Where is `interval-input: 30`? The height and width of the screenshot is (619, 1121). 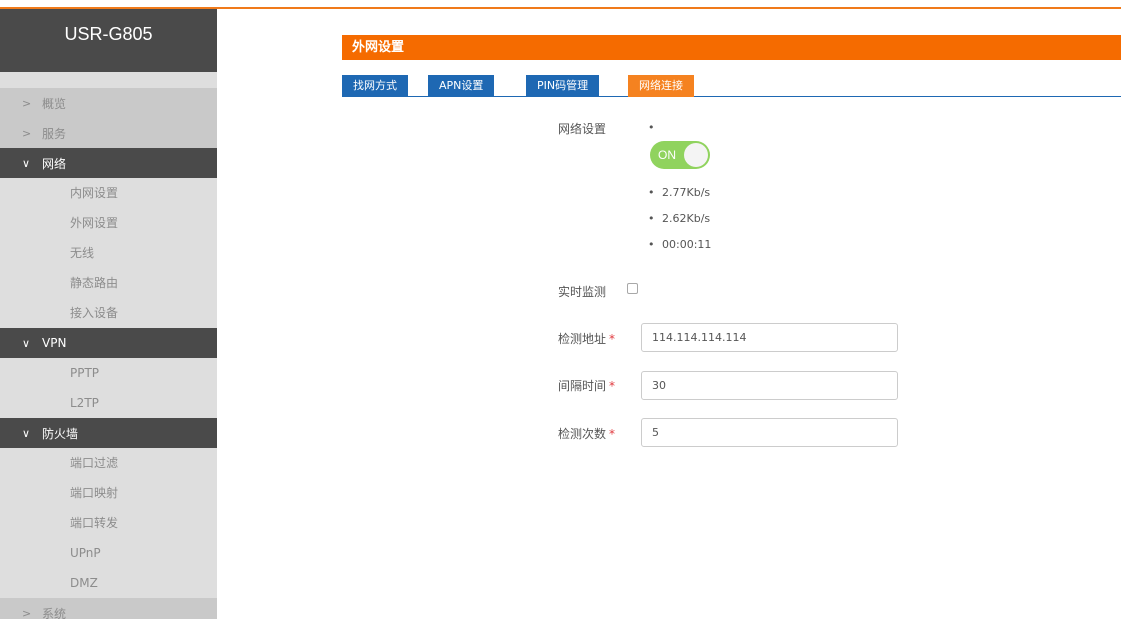 interval-input: 30 is located at coordinates (769, 385).